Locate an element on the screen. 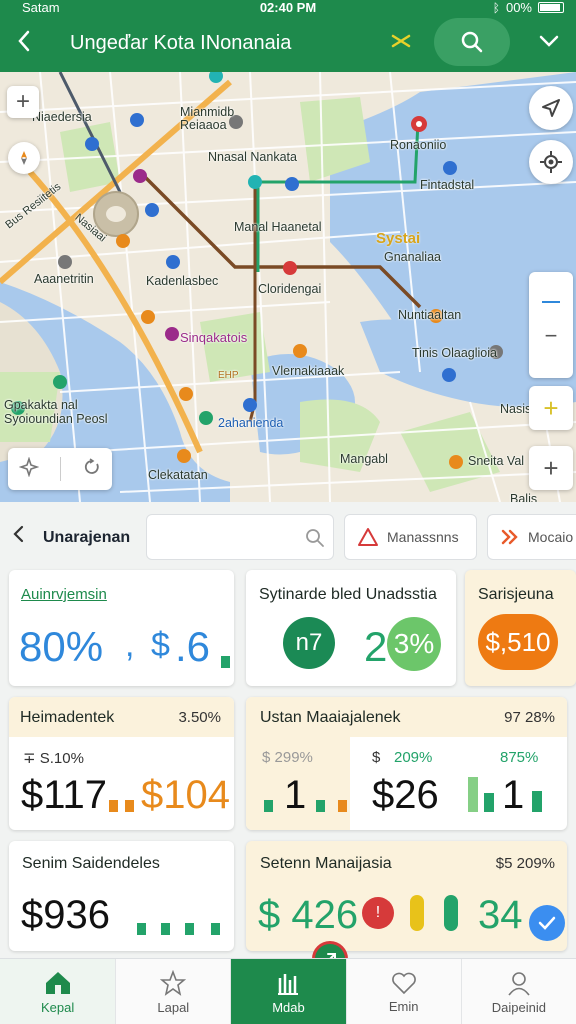 This screenshot has width=576, height=1024. alert-icon: ! is located at coordinates (378, 913).